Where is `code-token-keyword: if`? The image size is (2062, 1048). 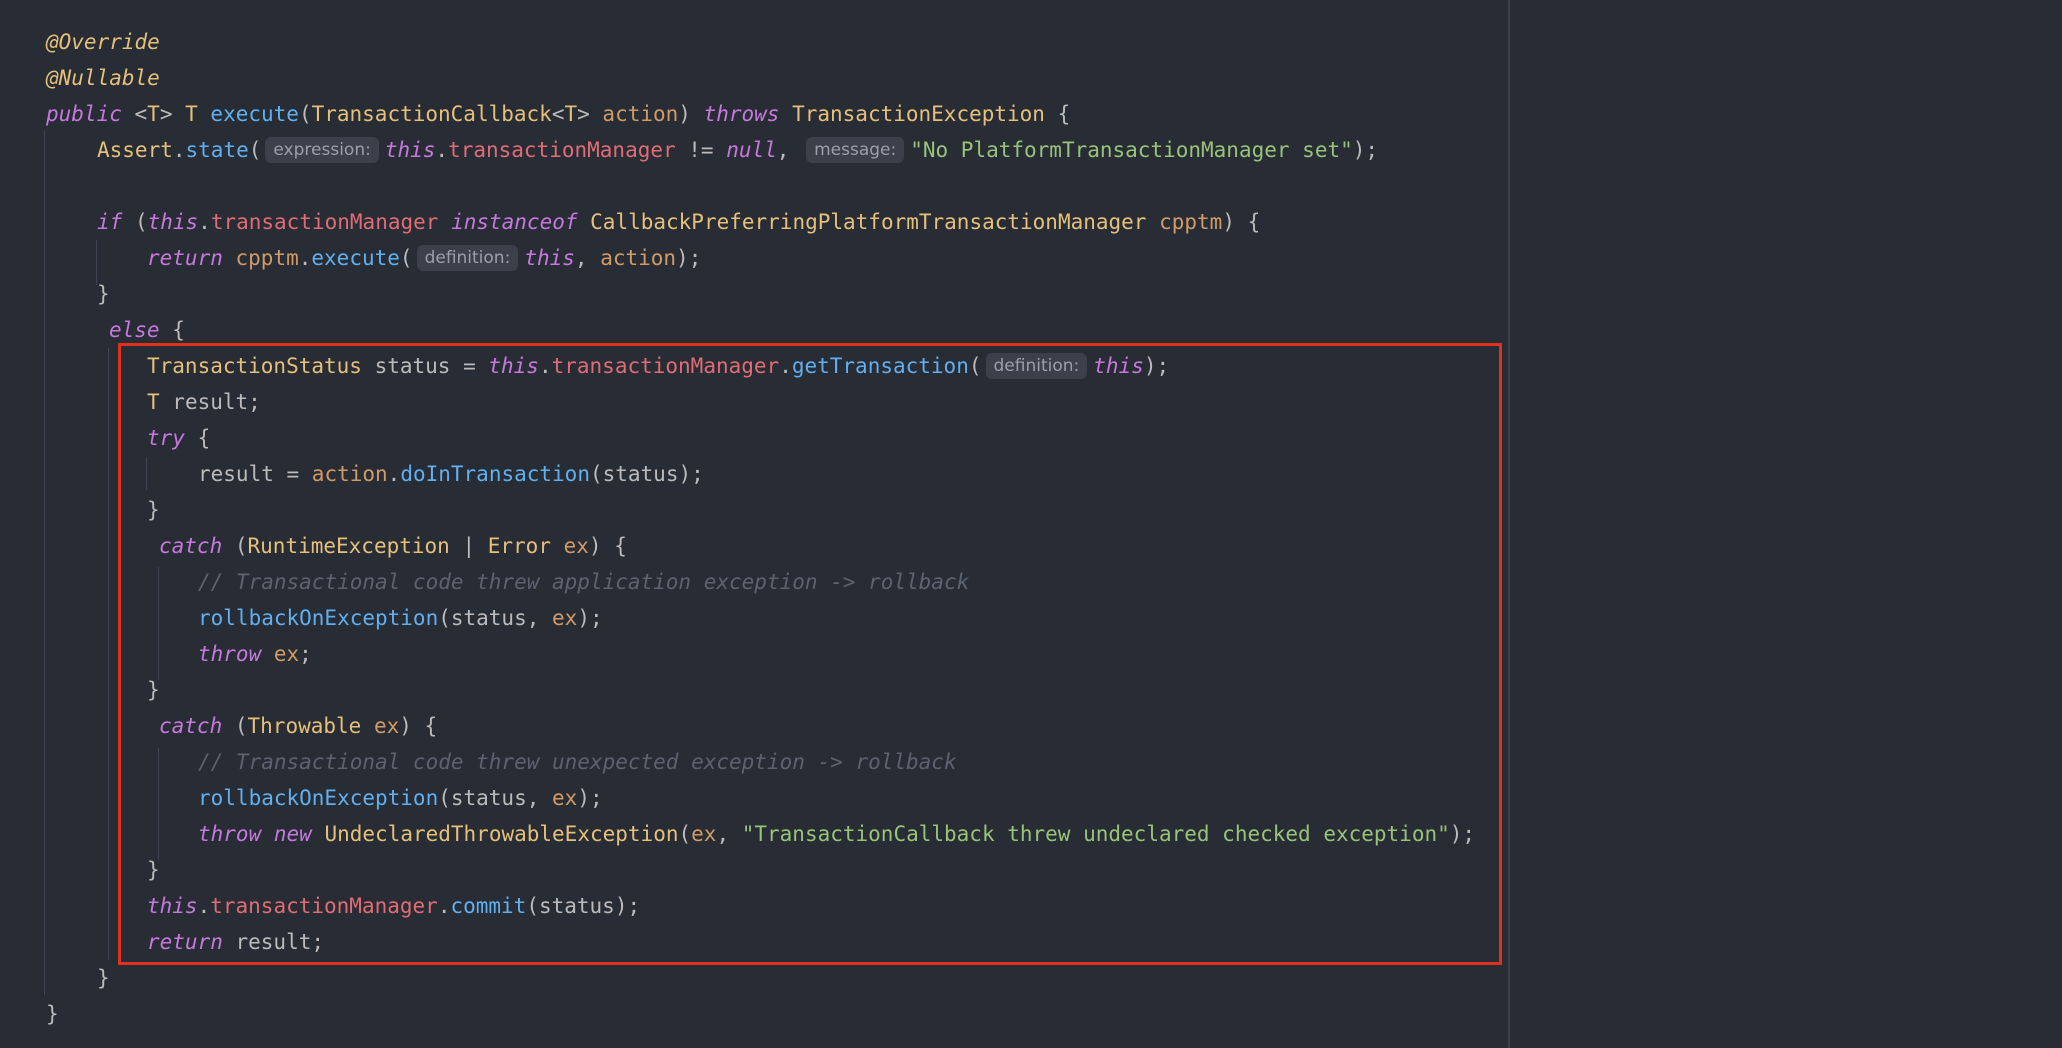
code-token-keyword: if is located at coordinates (110, 222).